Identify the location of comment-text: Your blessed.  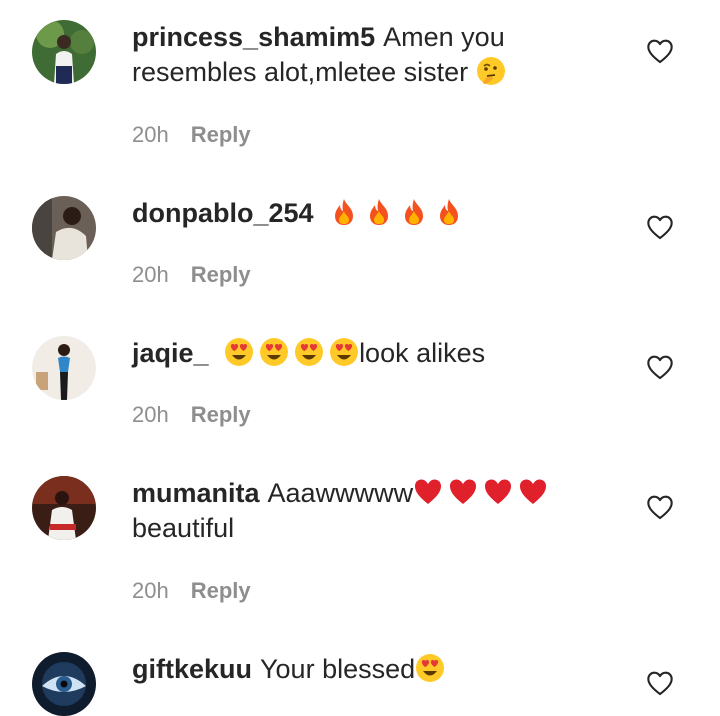
(338, 669).